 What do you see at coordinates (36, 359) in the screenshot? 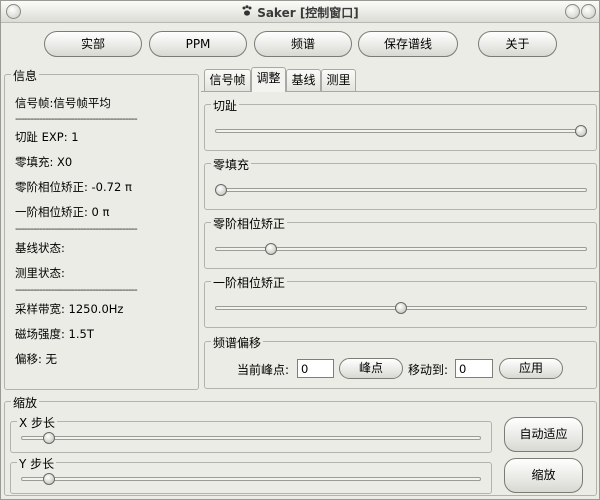
I see `info-offset: 偏移: 无` at bounding box center [36, 359].